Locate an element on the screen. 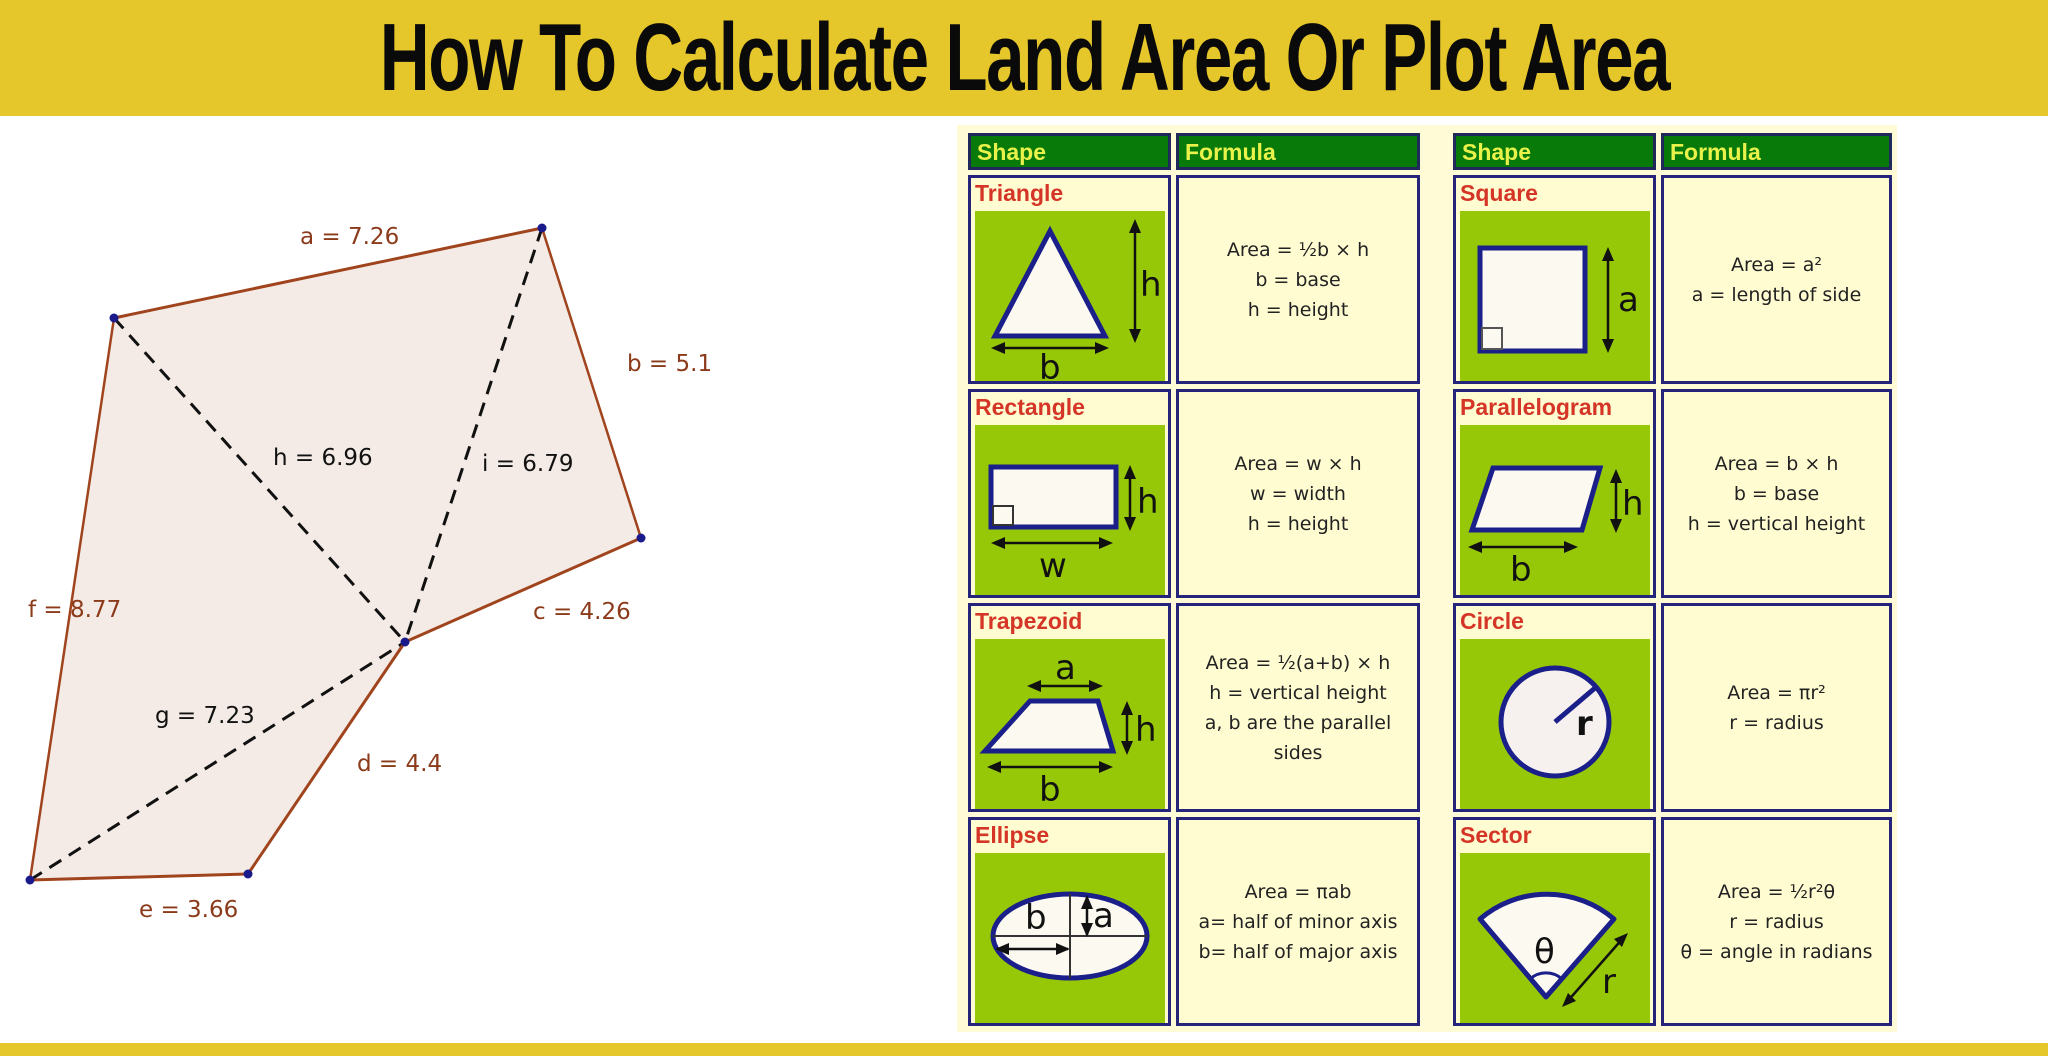  formula-line: a= half of minor axis is located at coordinates (1298, 921).